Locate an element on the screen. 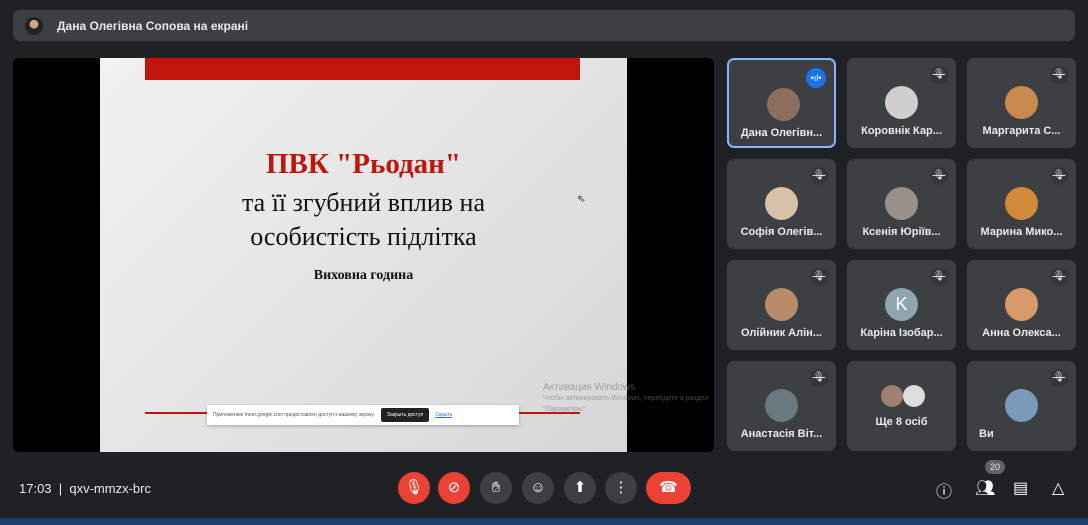 The height and width of the screenshot is (525, 1088). participant-tile: K Каріна Ізобар... 🎙︎ is located at coordinates (901, 305).